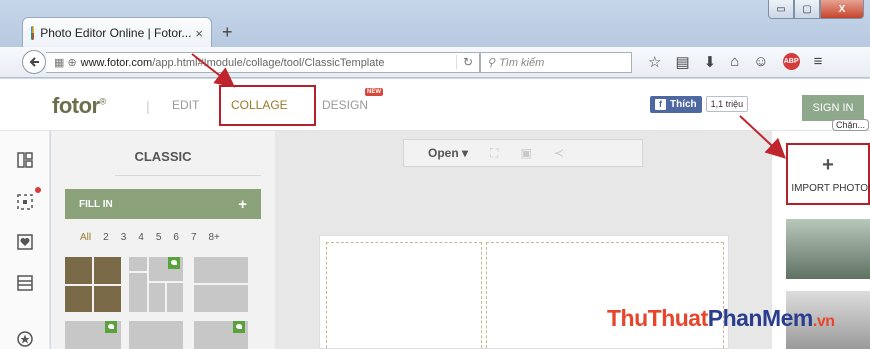 The height and width of the screenshot is (349, 870). I want to click on facebook-icon: f, so click(660, 104).